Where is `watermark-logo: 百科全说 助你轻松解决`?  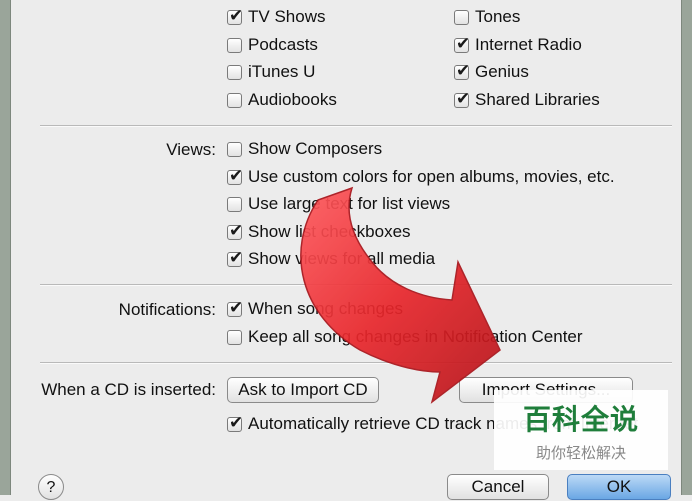
watermark-logo: 百科全说 助你轻松解决 is located at coordinates (581, 430).